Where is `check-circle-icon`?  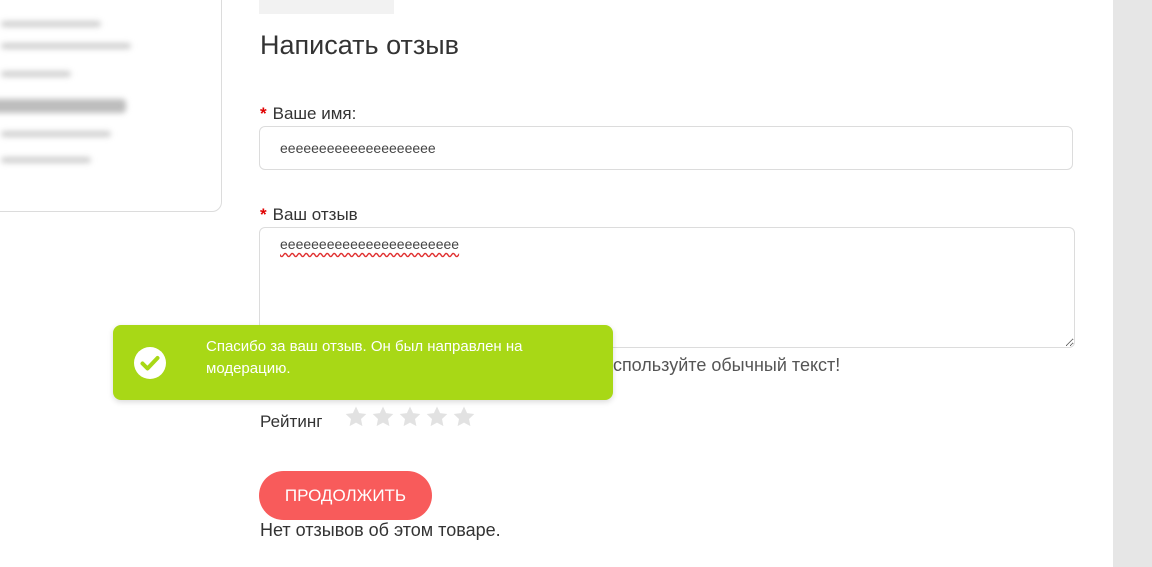
check-circle-icon is located at coordinates (150, 363).